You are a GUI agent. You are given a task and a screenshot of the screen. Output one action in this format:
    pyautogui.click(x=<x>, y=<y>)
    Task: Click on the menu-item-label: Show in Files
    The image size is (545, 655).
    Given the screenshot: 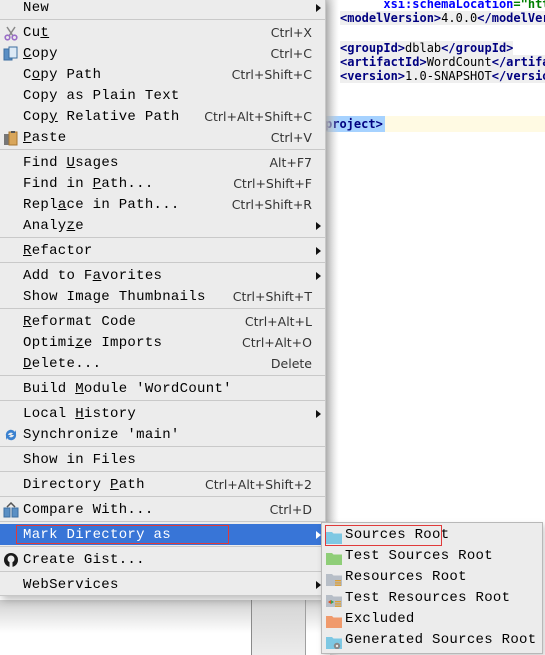 What is the action you would take?
    pyautogui.click(x=80, y=459)
    